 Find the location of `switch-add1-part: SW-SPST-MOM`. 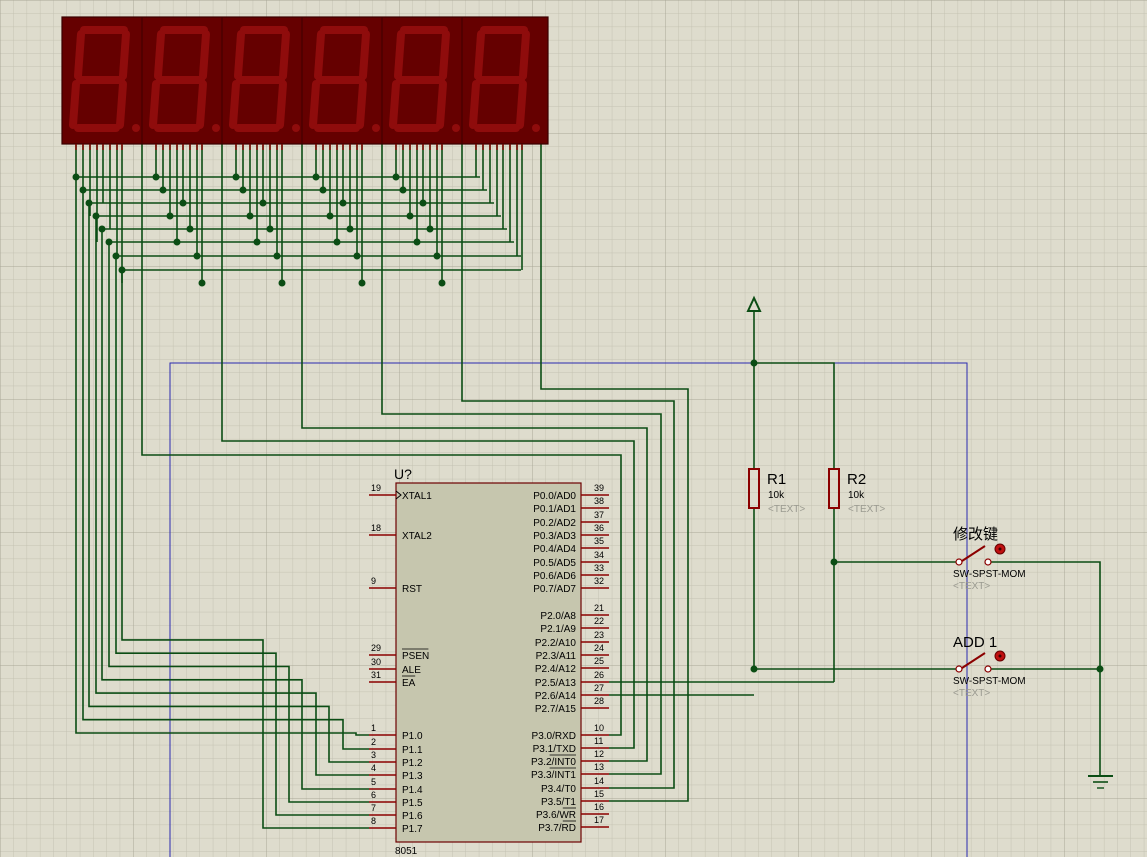

switch-add1-part: SW-SPST-MOM is located at coordinates (989, 681).